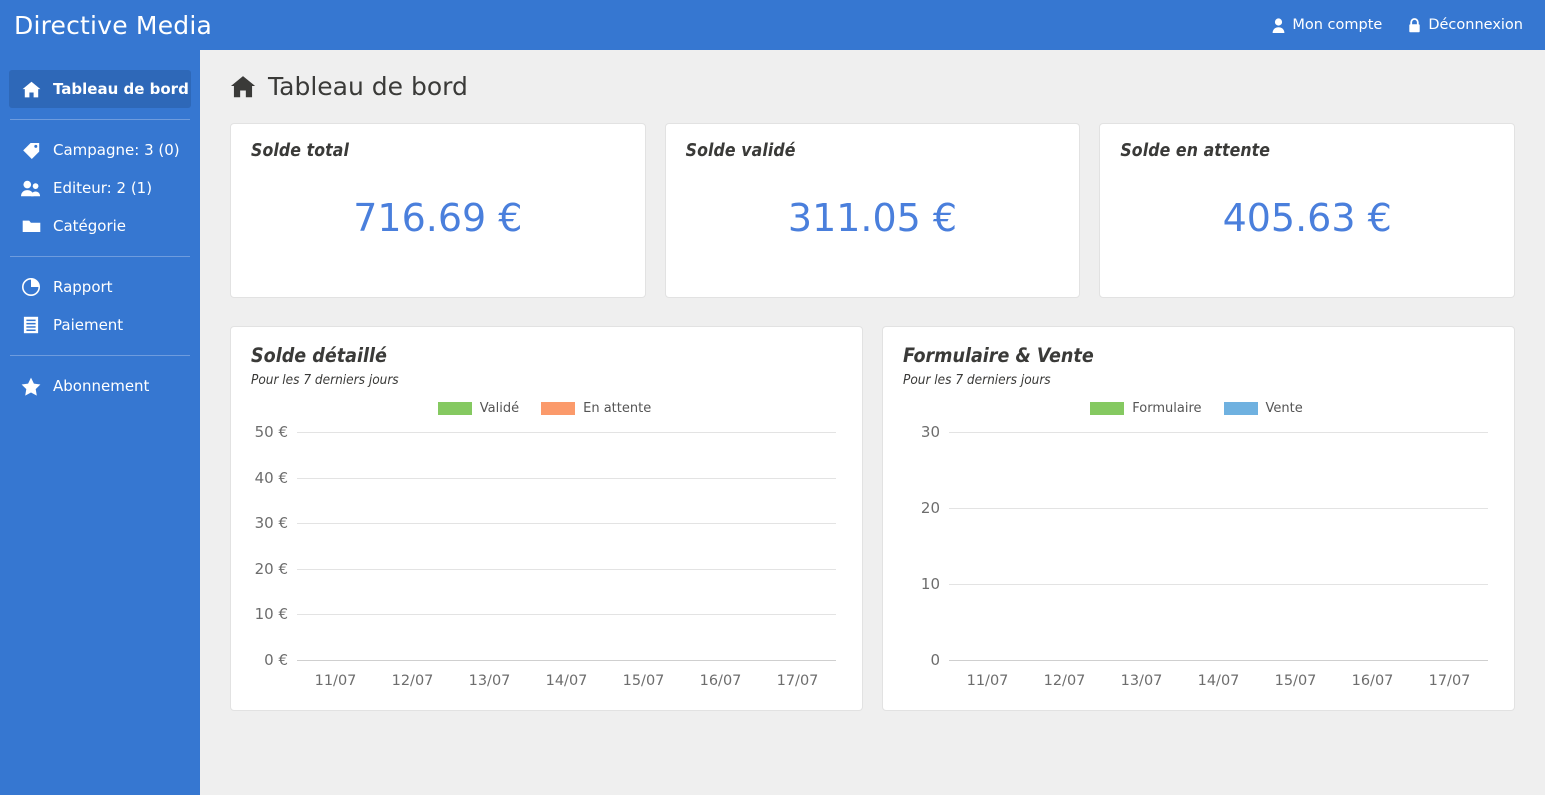  I want to click on legend-label: Vente, so click(1284, 408).